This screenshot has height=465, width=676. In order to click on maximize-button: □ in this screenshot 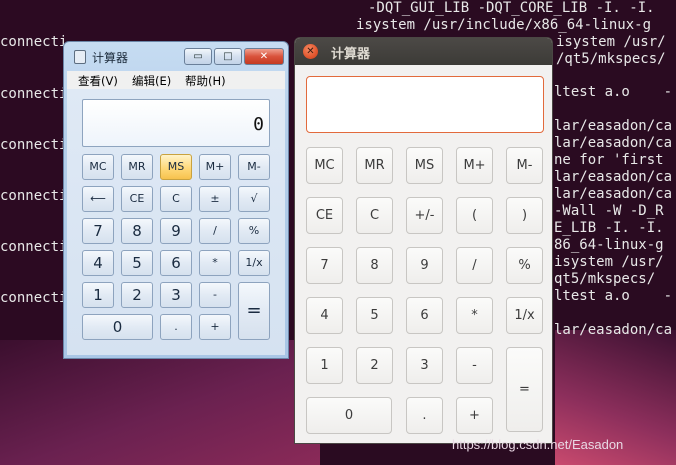, I will do `click(228, 56)`.